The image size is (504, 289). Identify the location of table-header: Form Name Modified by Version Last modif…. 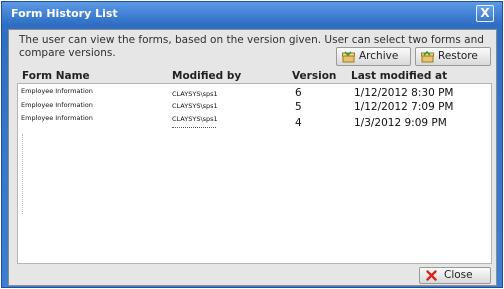
(252, 76).